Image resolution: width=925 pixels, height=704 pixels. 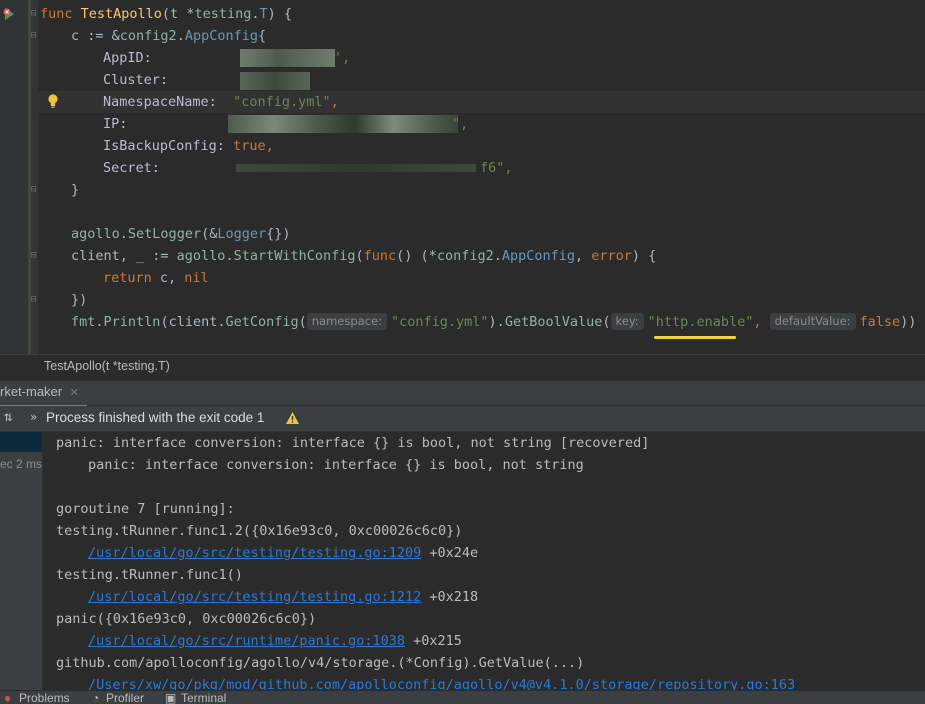 What do you see at coordinates (196, 278) in the screenshot?
I see `token-keyword: nil` at bounding box center [196, 278].